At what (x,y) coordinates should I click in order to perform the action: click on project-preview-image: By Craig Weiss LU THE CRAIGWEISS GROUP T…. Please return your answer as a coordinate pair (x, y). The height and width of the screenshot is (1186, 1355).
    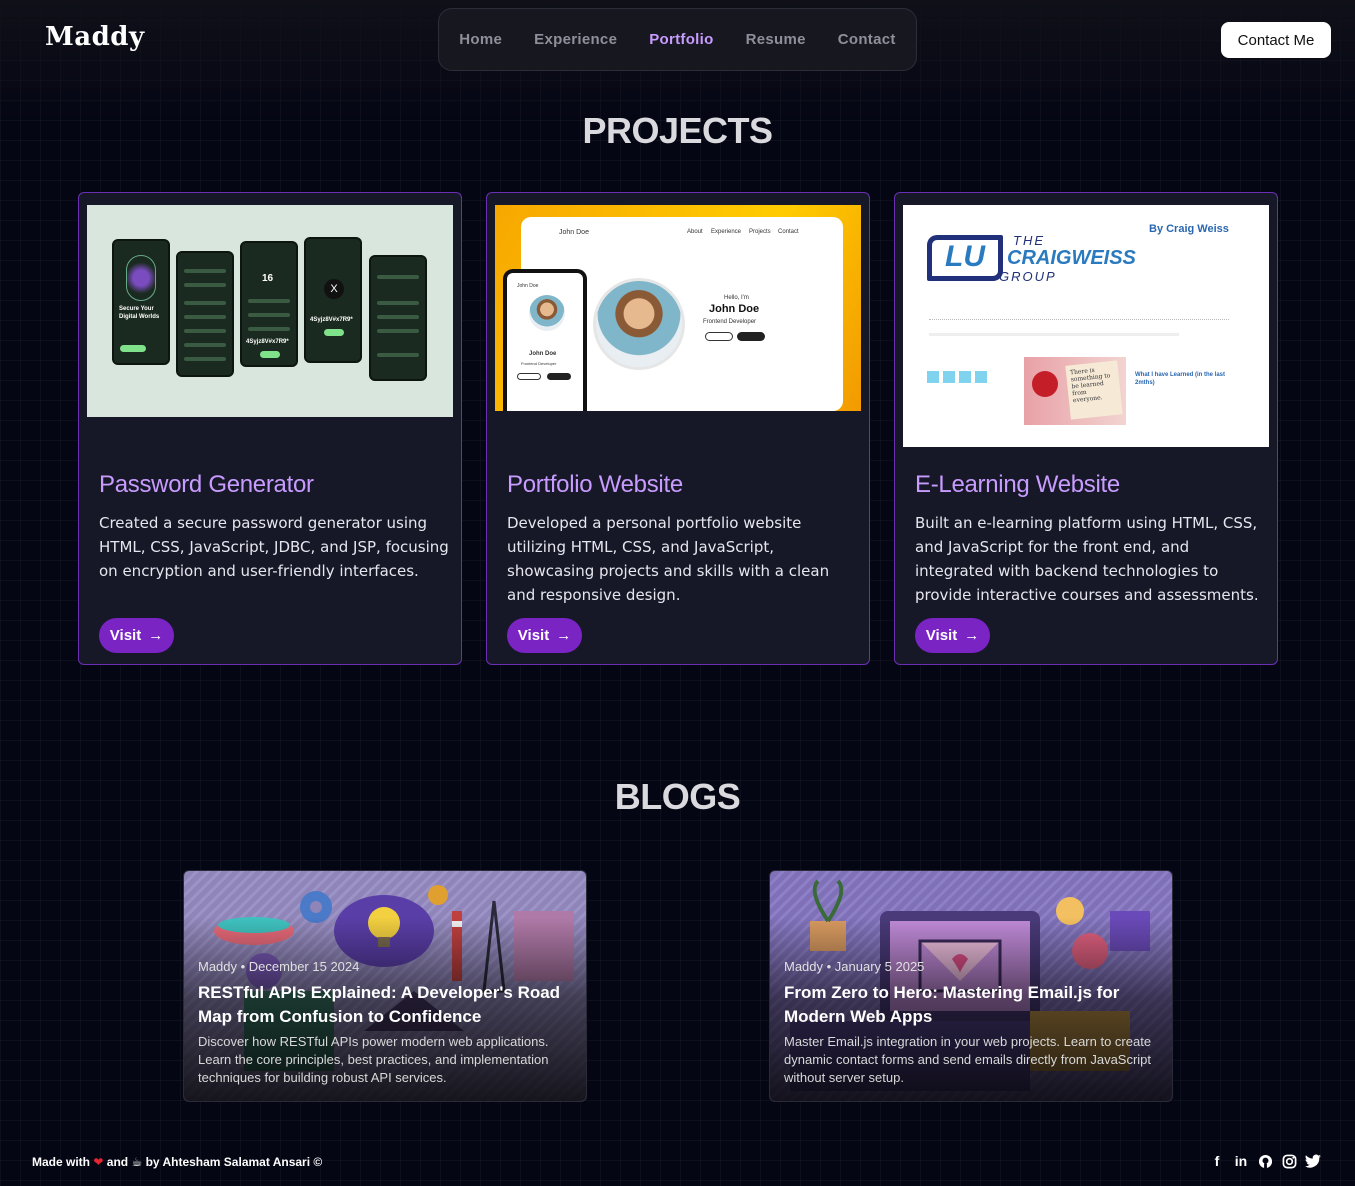
    Looking at the image, I should click on (1086, 326).